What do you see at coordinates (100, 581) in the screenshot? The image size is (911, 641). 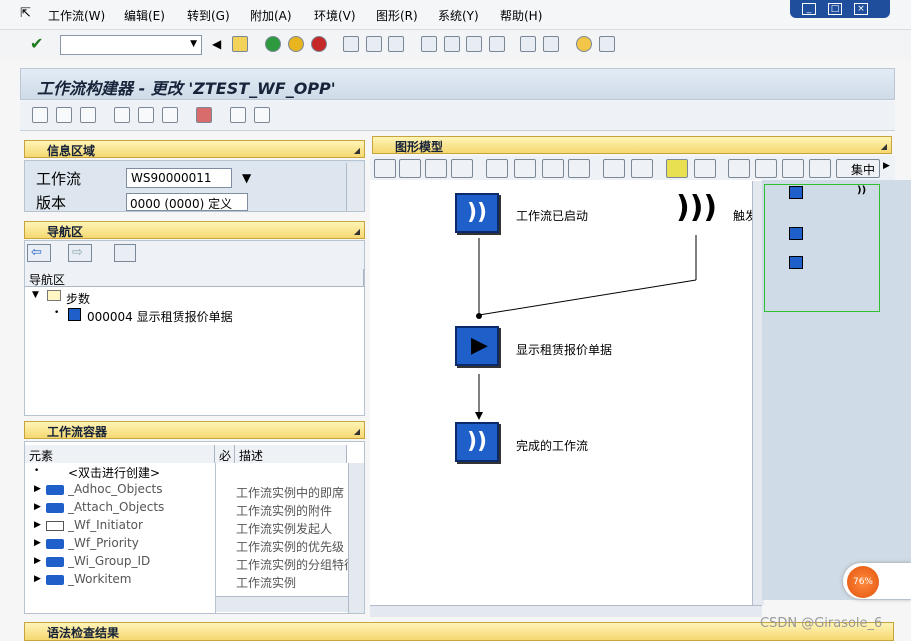 I see `container-row: _Workitem` at bounding box center [100, 581].